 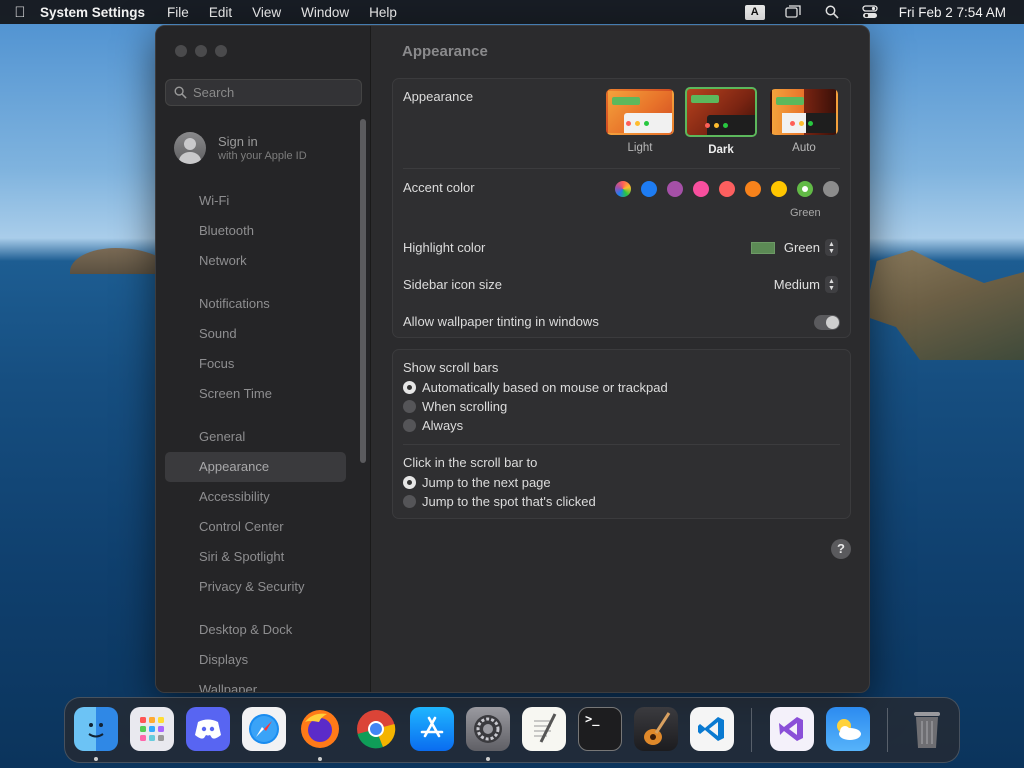 I want to click on sidebar-item-focus: Focus, so click(x=255, y=364).